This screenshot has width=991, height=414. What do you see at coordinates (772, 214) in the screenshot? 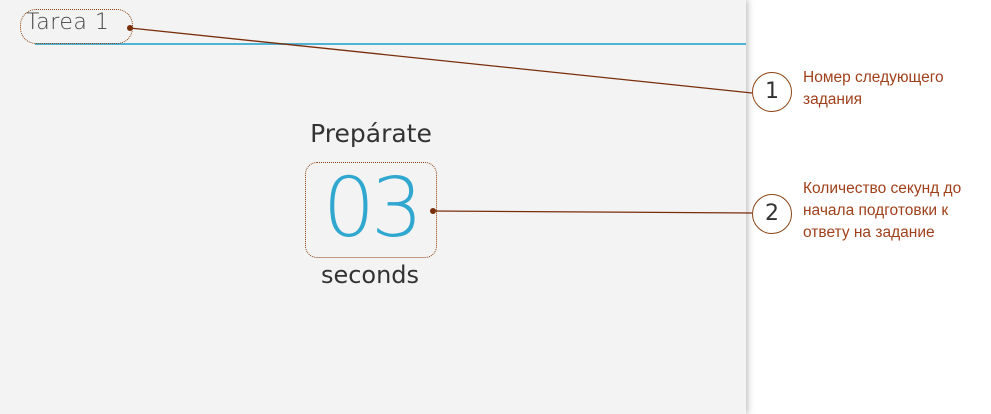
I see `callout-marker-2: 2` at bounding box center [772, 214].